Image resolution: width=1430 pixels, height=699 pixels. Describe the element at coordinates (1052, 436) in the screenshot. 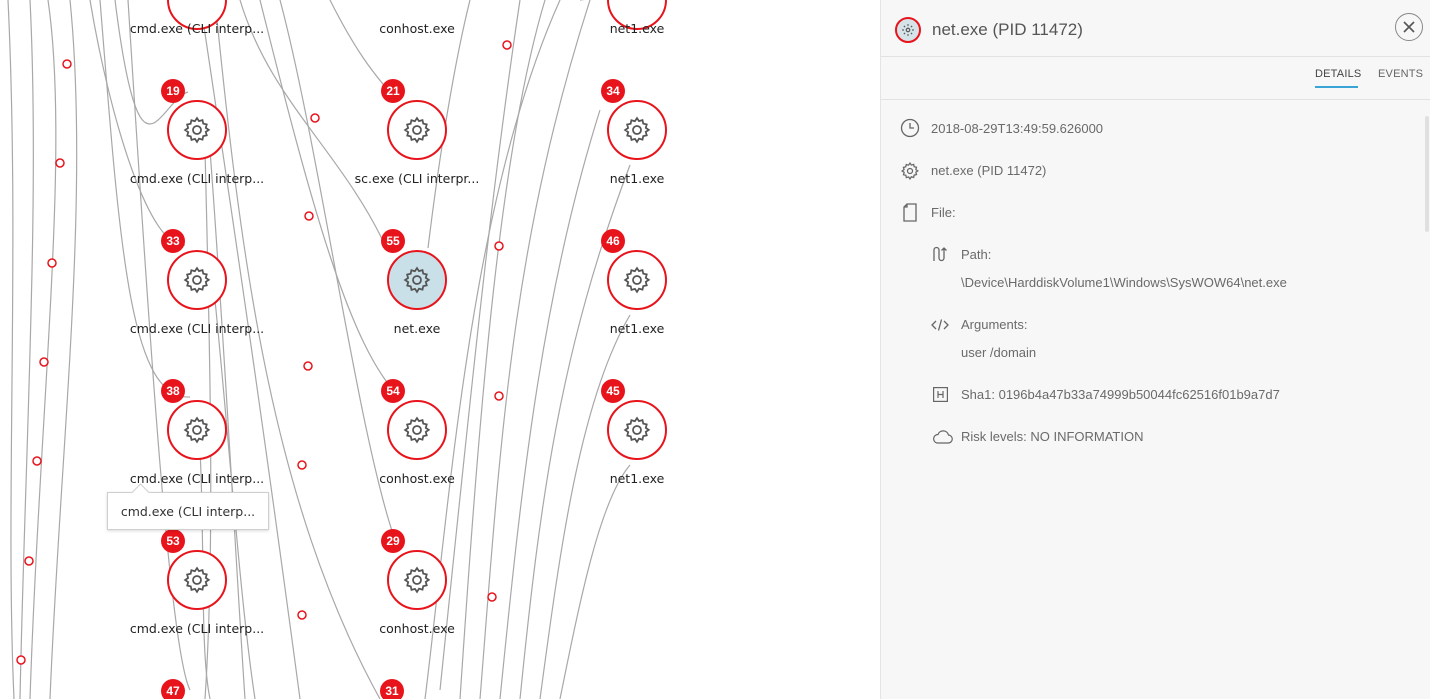

I see `risk-value: Risk levels: NO INFORMATION` at that location.